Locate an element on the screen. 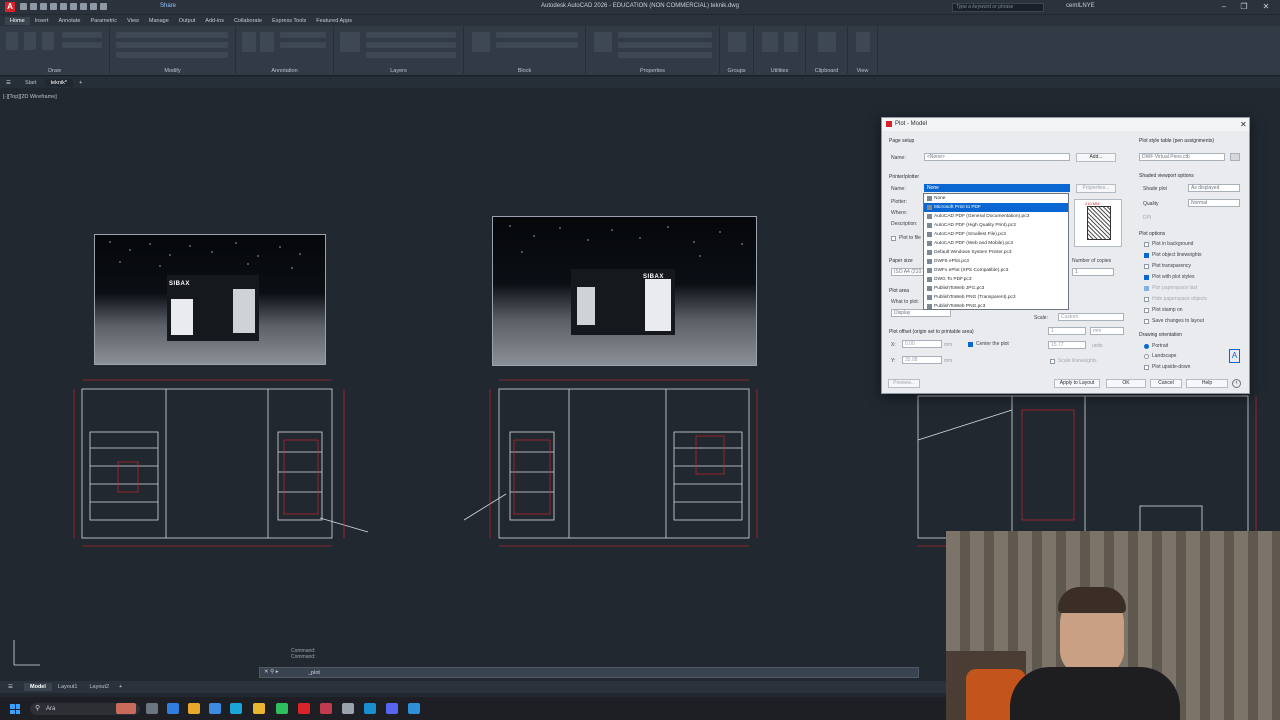  printer-option: AutoCAD PDF (General Documentation).pc3 is located at coordinates (996, 216).